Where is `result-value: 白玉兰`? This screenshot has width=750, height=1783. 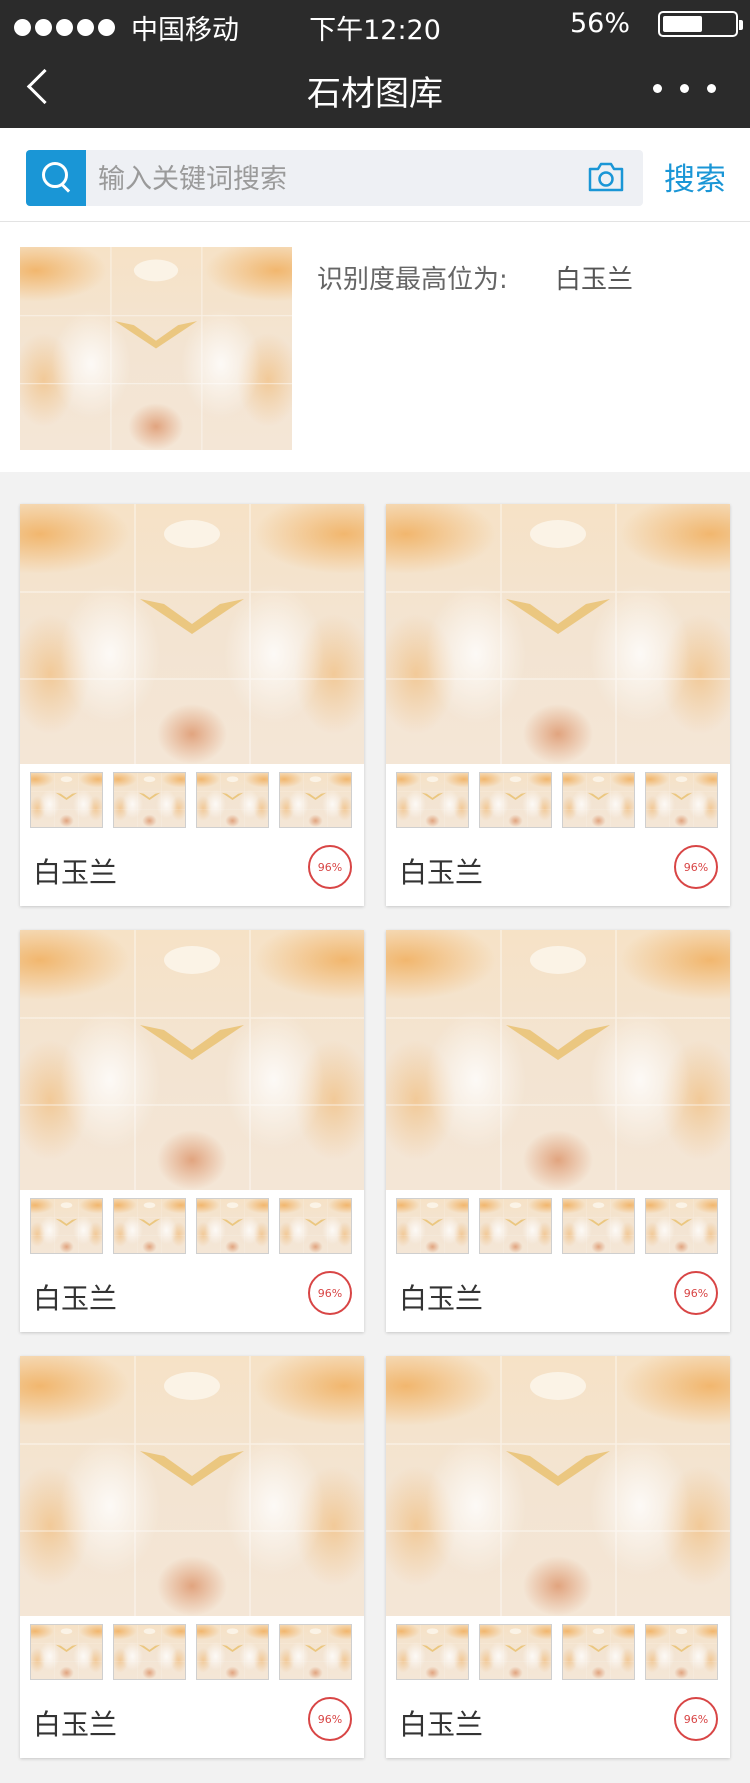 result-value: 白玉兰 is located at coordinates (594, 280).